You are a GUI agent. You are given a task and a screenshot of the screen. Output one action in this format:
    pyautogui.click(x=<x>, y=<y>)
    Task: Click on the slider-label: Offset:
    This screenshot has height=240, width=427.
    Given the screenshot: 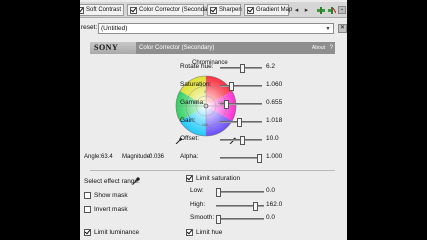 What is the action you would take?
    pyautogui.click(x=190, y=138)
    